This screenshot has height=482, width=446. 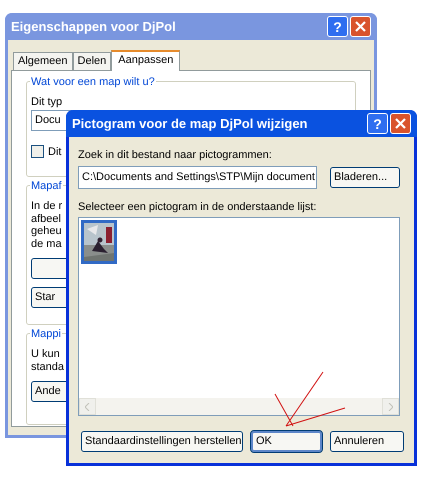 What do you see at coordinates (46, 244) in the screenshot?
I see `description-text: de ma` at bounding box center [46, 244].